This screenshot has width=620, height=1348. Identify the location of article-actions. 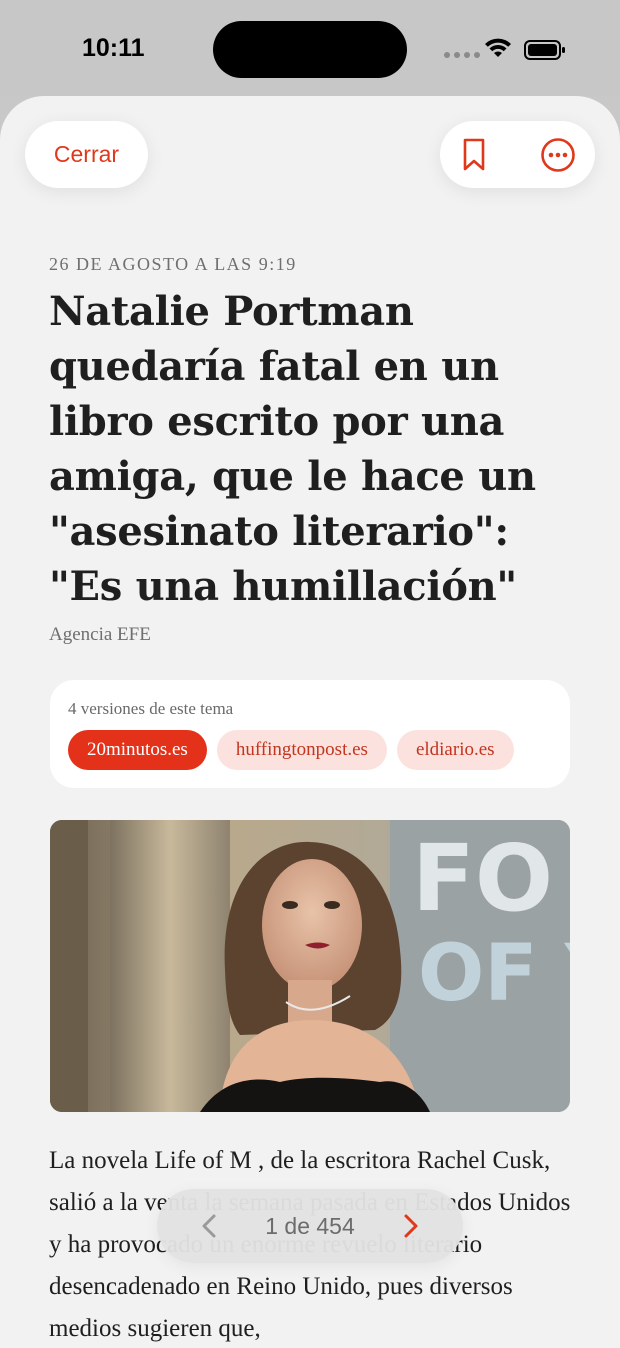
(517, 154).